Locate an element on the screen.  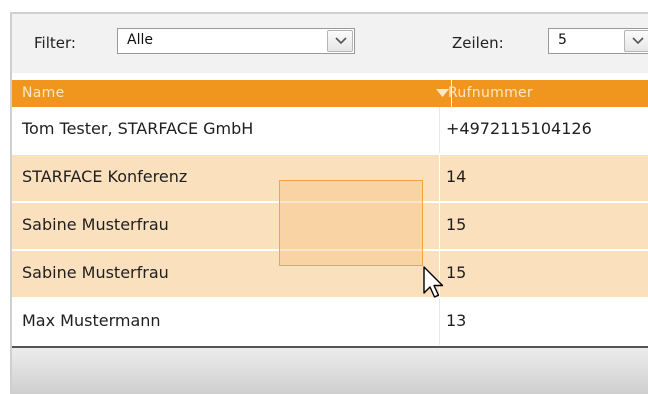
table-row: Max Mustermann 13 is located at coordinates (330, 322).